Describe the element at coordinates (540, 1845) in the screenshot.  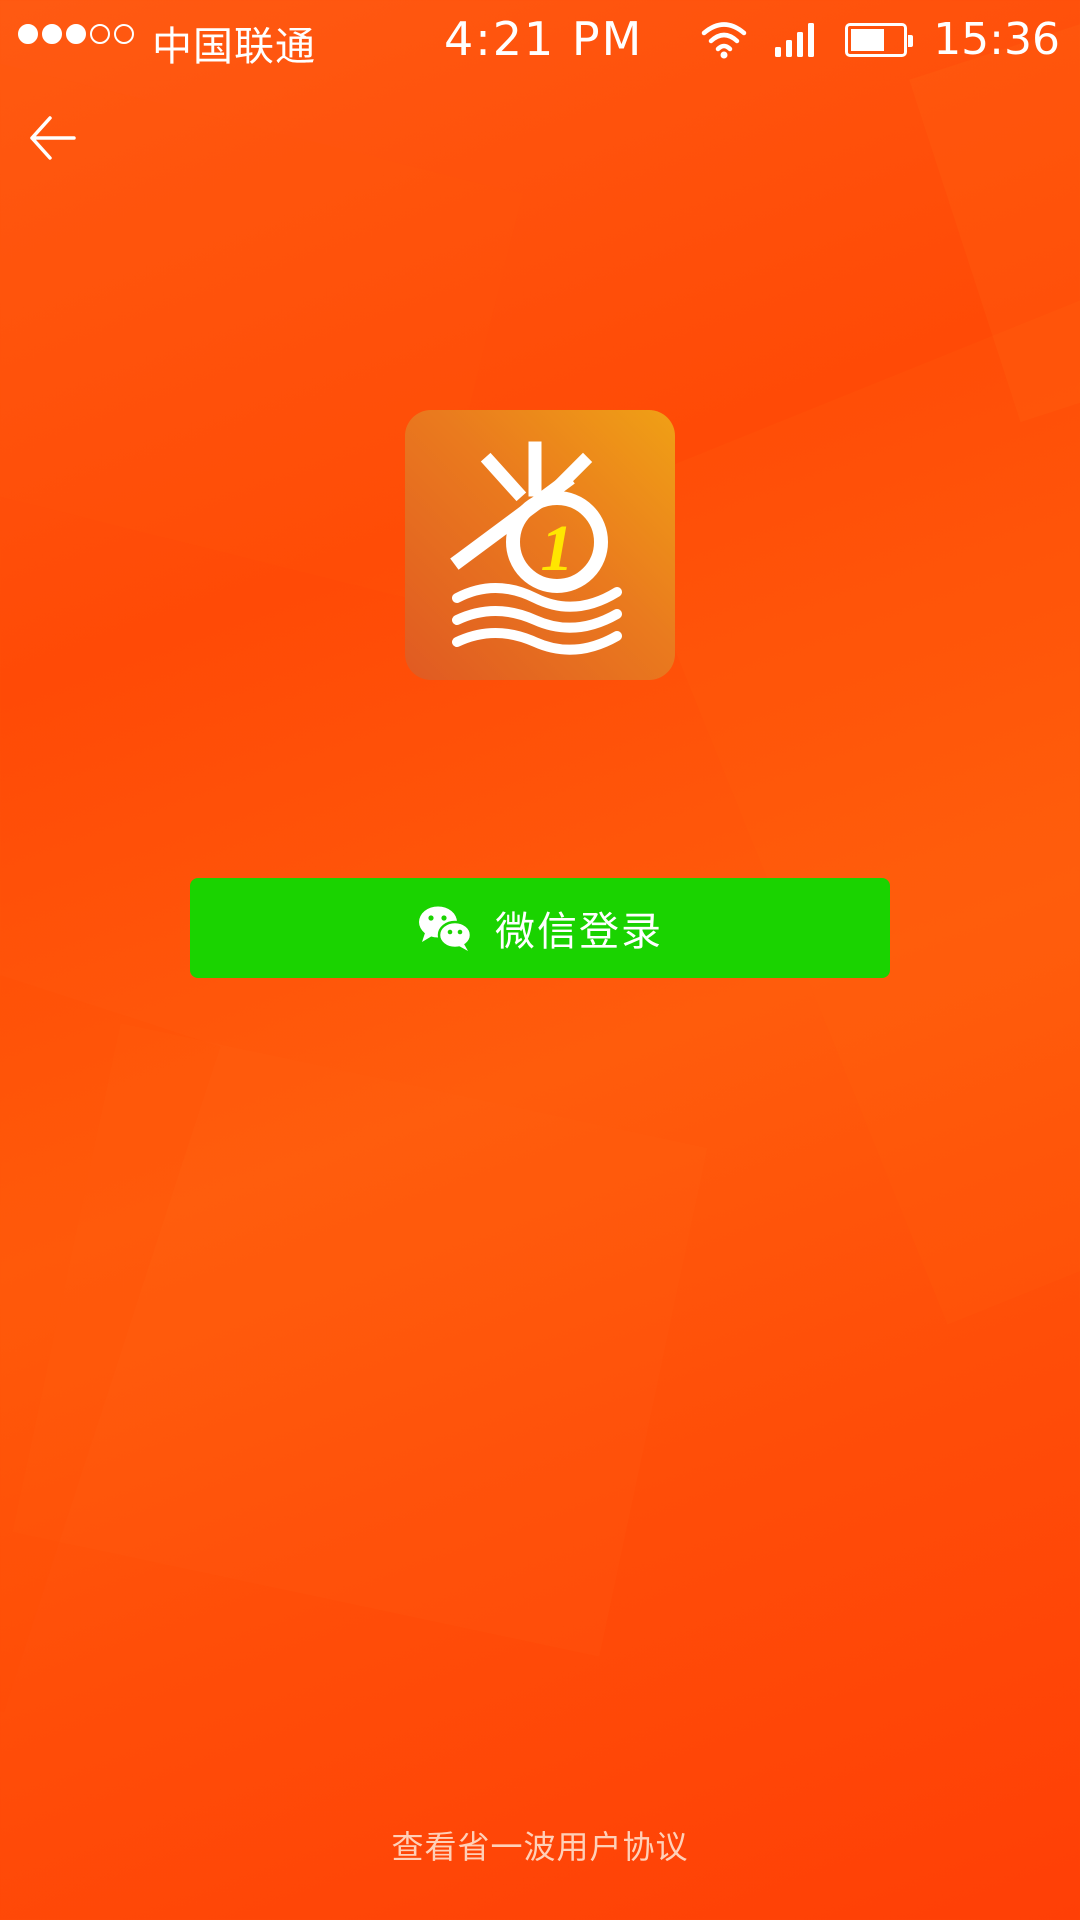
I see `user-agreement-link: 查看省一波用户协议` at that location.